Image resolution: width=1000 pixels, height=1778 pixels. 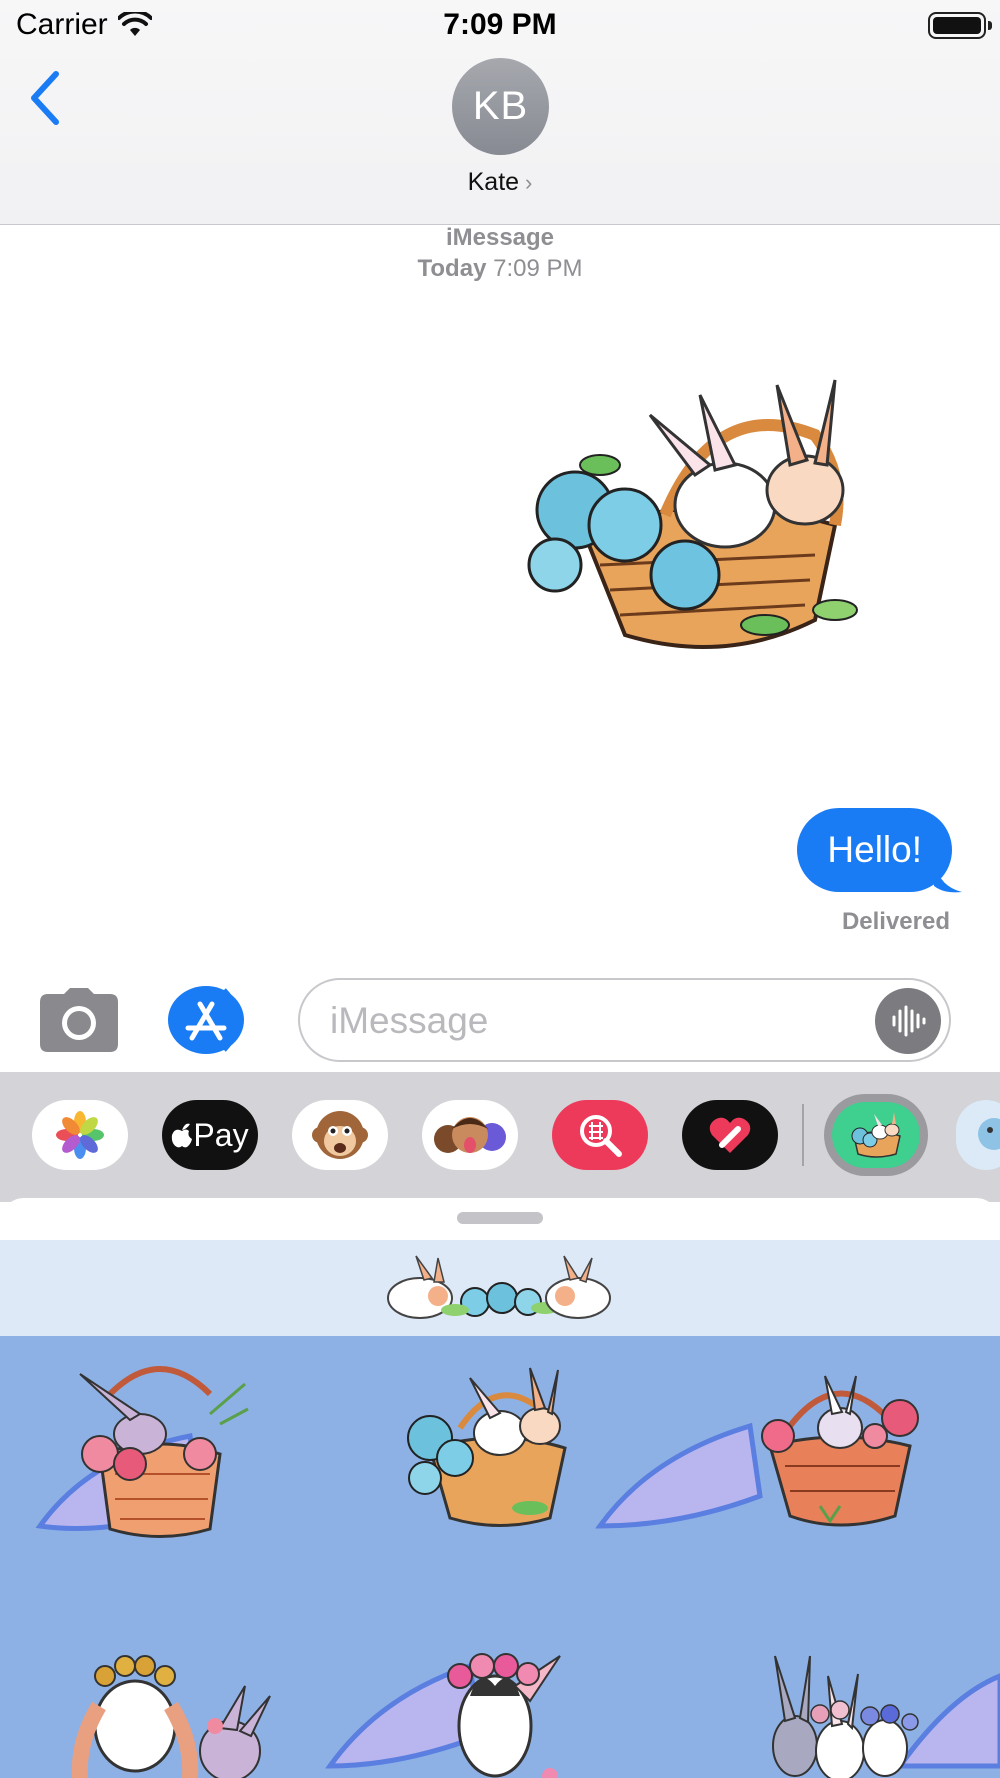 What do you see at coordinates (874, 850) in the screenshot?
I see `message-bubble: Hello!` at bounding box center [874, 850].